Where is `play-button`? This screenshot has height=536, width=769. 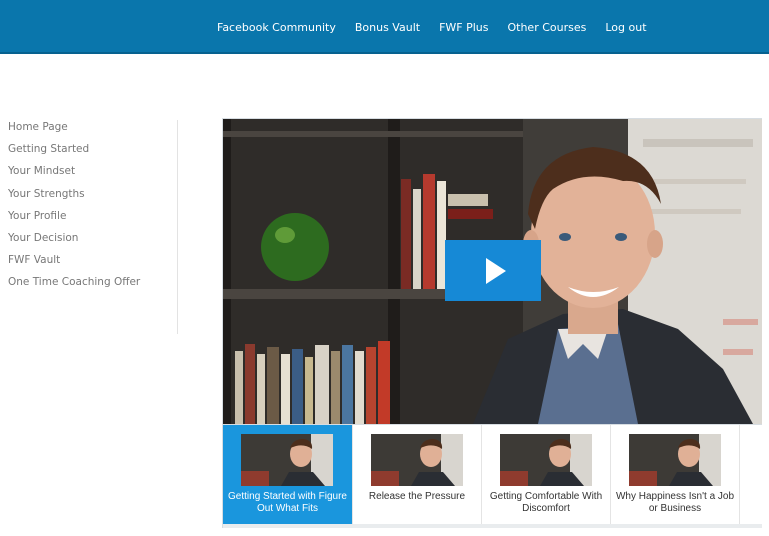
play-button is located at coordinates (493, 270).